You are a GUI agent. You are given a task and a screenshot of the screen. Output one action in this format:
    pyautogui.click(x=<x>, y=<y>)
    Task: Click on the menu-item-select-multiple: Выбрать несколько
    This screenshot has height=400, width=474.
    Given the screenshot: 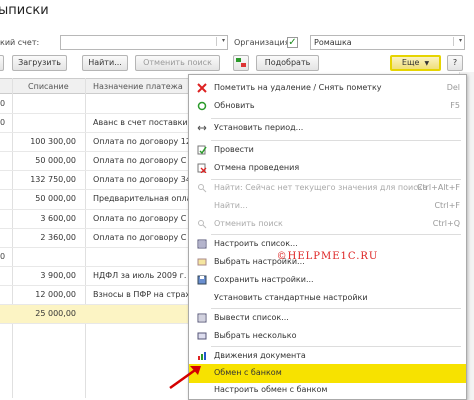 What is the action you would take?
    pyautogui.click(x=327, y=336)
    